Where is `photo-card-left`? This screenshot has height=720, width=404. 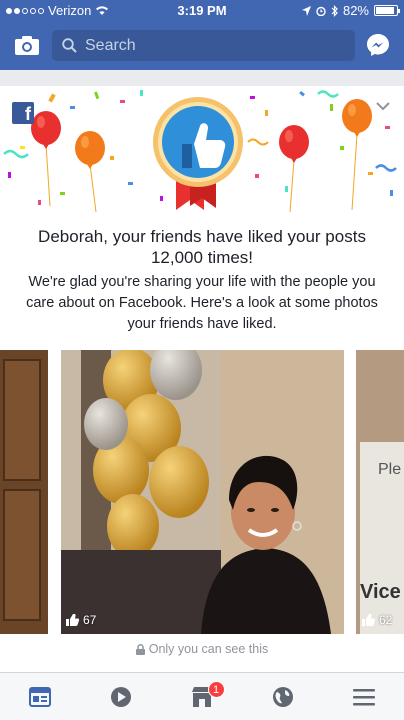 photo-card-left is located at coordinates (24, 492).